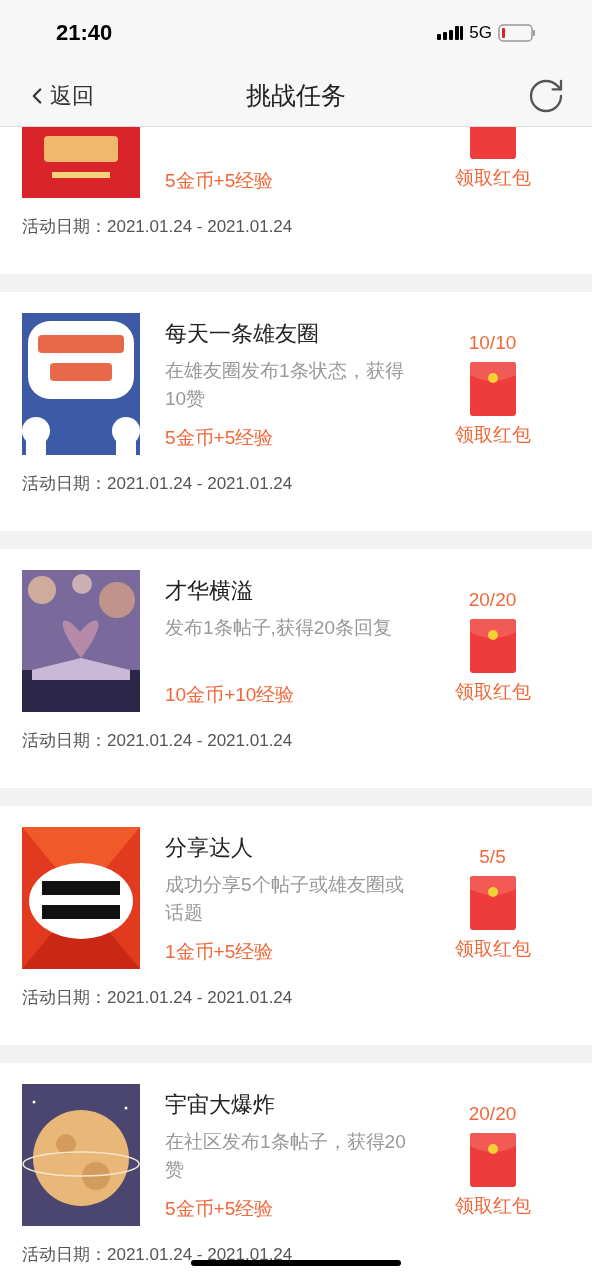  Describe the element at coordinates (220, 952) in the screenshot. I see `task-reward: 1金币+5经验` at that location.